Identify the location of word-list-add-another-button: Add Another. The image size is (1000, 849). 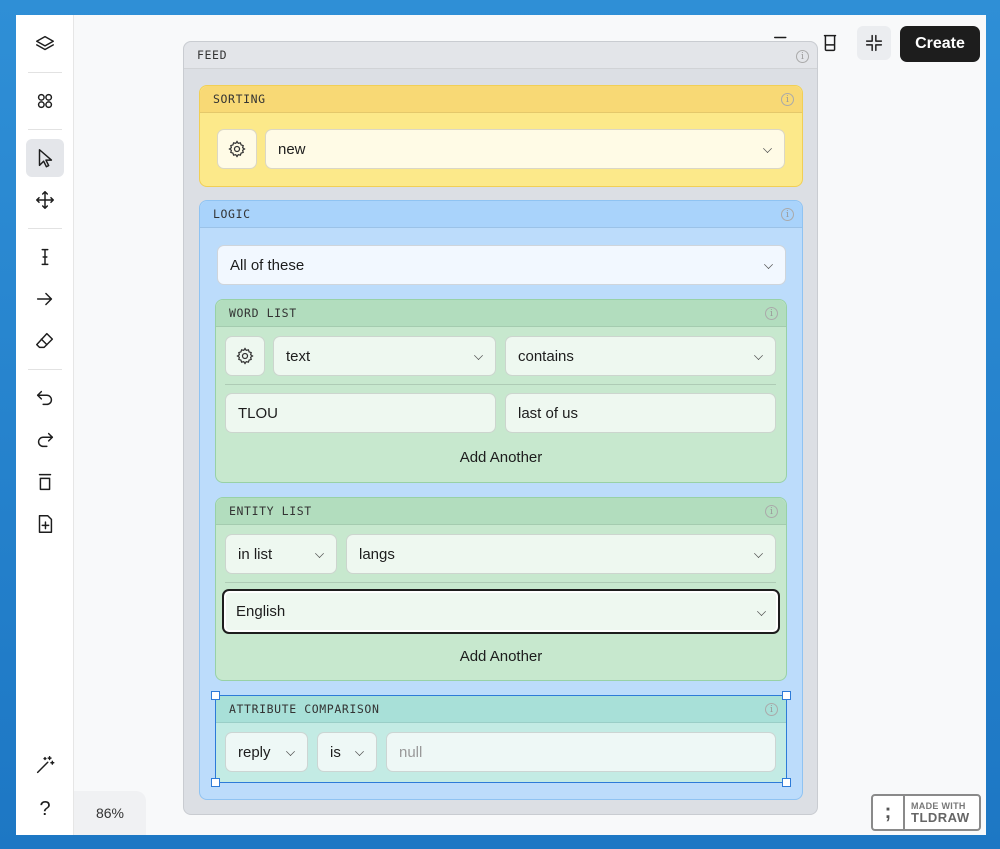
(501, 457).